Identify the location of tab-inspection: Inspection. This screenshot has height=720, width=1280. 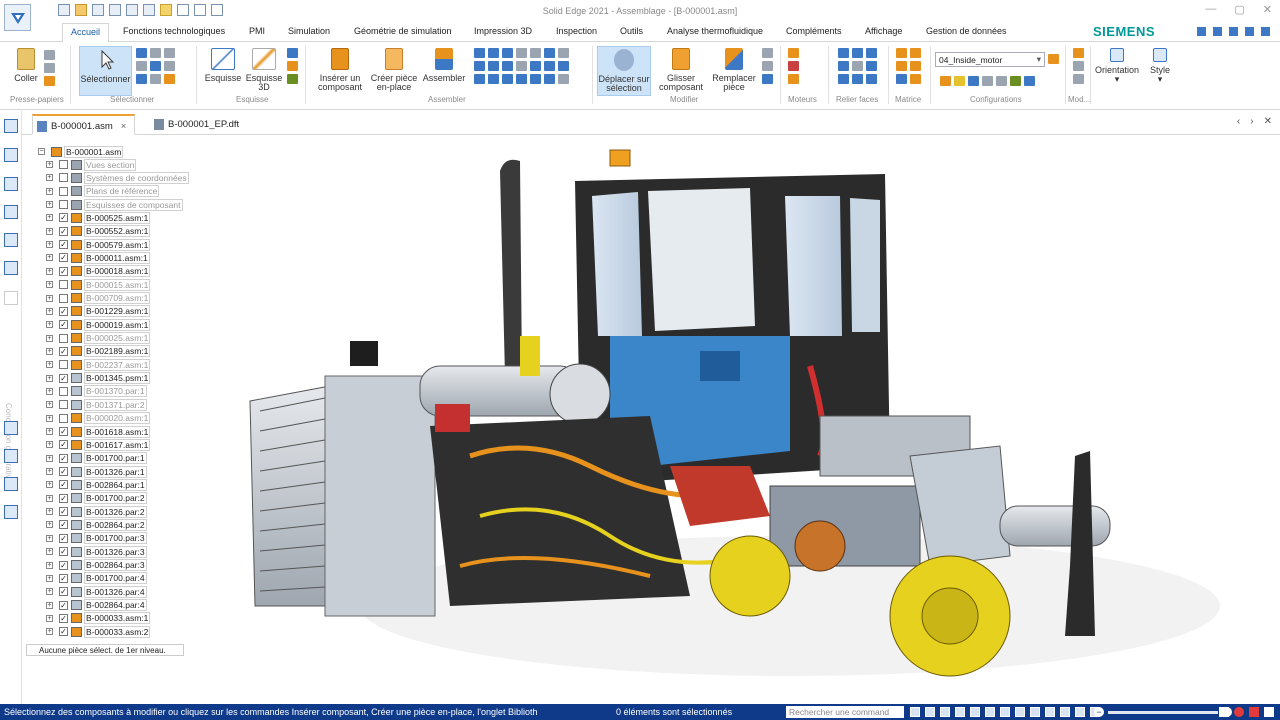
(576, 31).